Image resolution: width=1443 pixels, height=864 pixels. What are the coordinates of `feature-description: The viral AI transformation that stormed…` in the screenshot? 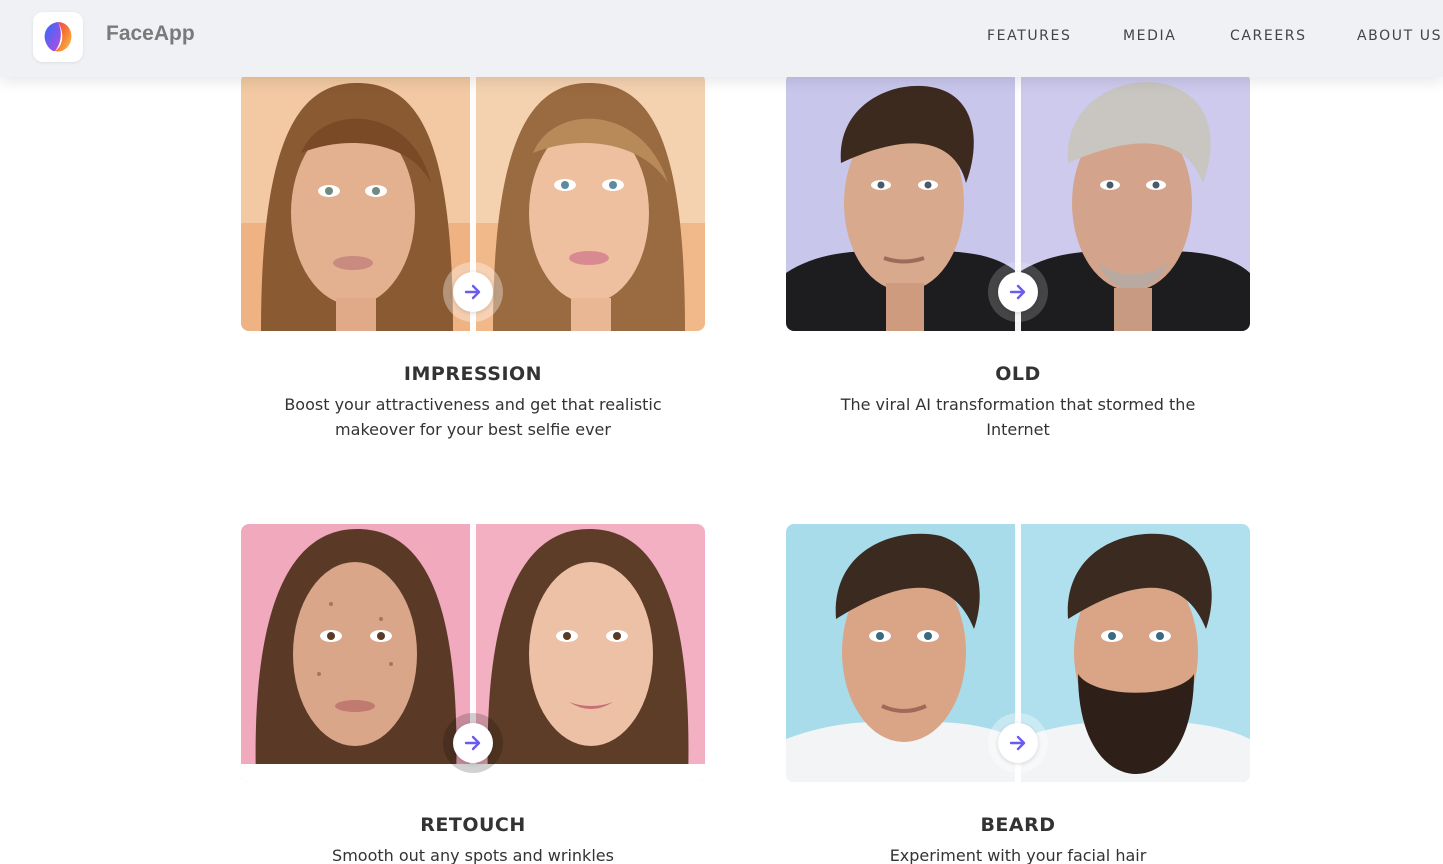 It's located at (1018, 417).